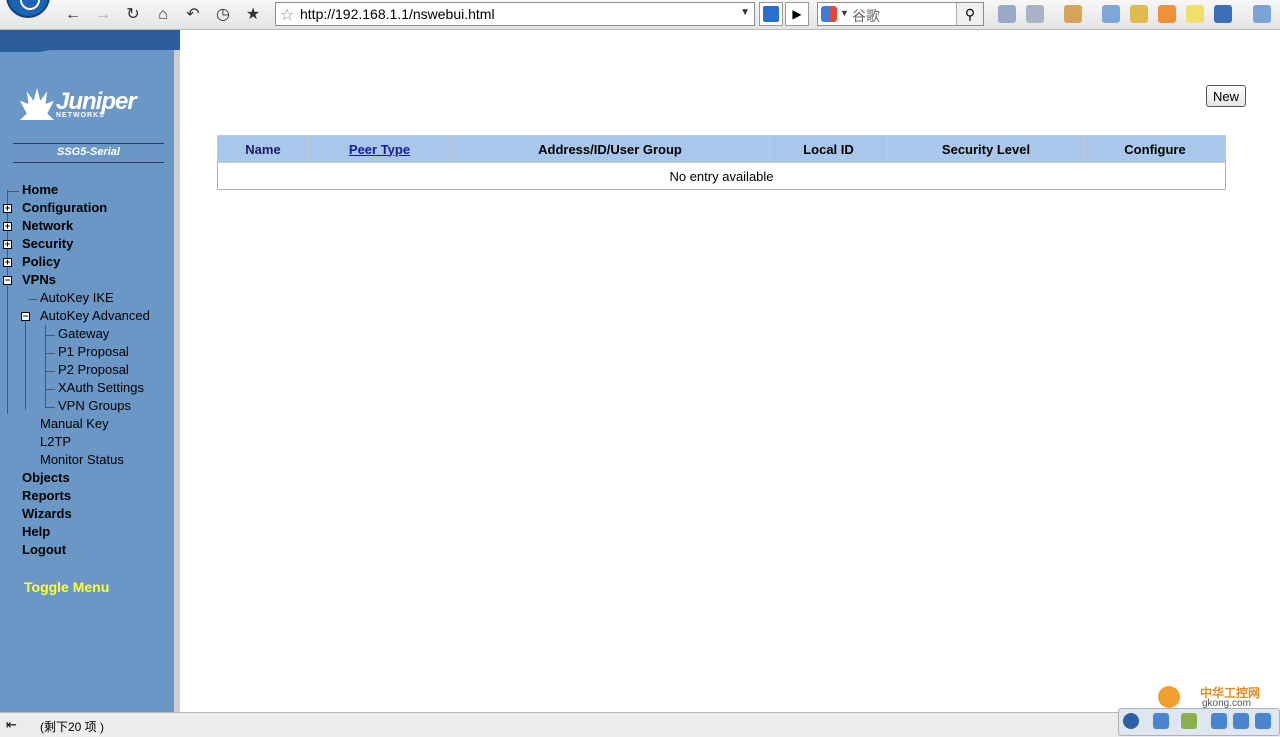 This screenshot has width=1280, height=737. What do you see at coordinates (88, 152) in the screenshot?
I see `device-model: SSG5-Serial` at bounding box center [88, 152].